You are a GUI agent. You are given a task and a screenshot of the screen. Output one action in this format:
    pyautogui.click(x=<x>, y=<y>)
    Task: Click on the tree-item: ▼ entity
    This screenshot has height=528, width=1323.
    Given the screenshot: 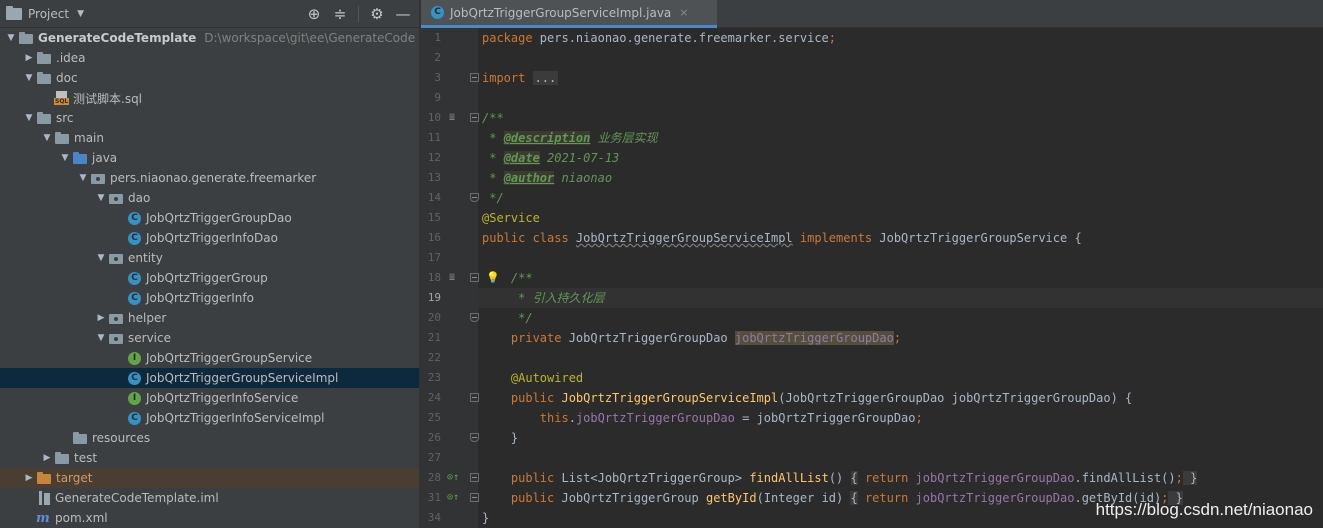 What is the action you would take?
    pyautogui.click(x=209, y=258)
    